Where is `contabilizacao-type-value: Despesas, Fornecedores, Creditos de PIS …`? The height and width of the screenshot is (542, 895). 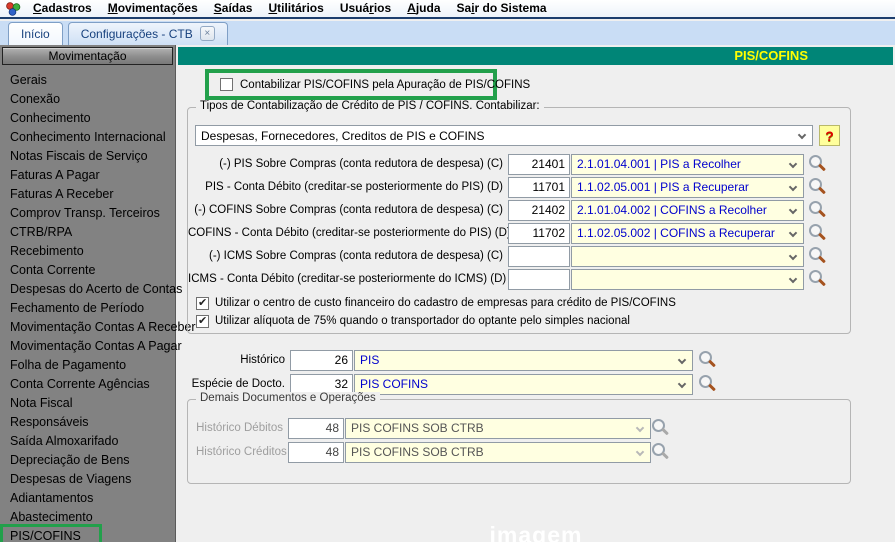 contabilizacao-type-value: Despesas, Fornecedores, Creditos de PIS … is located at coordinates (343, 135).